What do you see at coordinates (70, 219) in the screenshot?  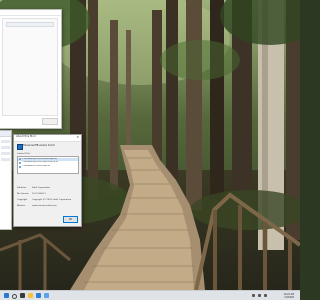 I see `ok-button: OK` at bounding box center [70, 219].